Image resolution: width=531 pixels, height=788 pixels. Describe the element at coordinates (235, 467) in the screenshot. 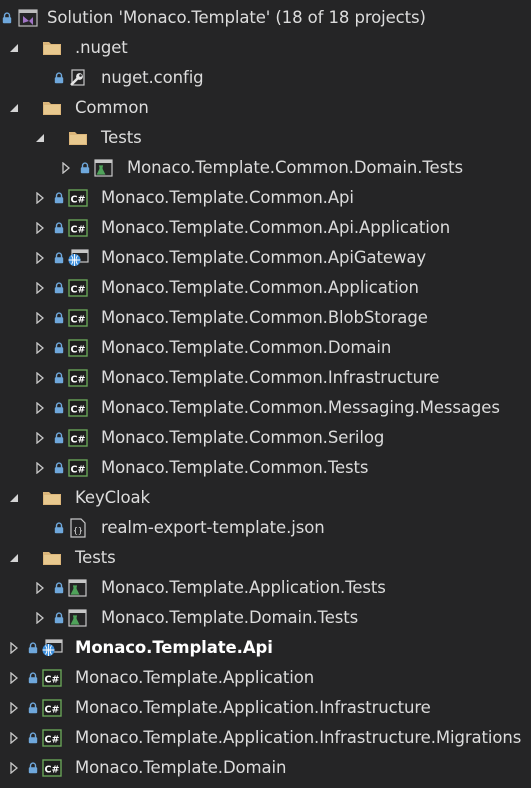

I see `tree-item-label: Monaco.Template.Common.Tests` at that location.